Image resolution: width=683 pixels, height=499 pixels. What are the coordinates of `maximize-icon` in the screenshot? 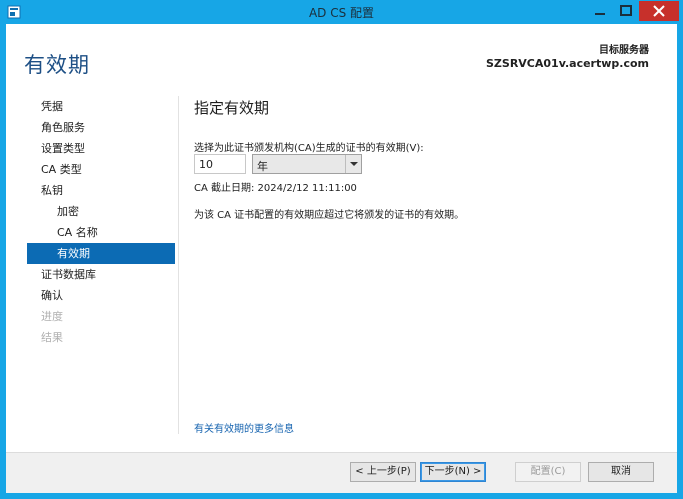 It's located at (626, 10).